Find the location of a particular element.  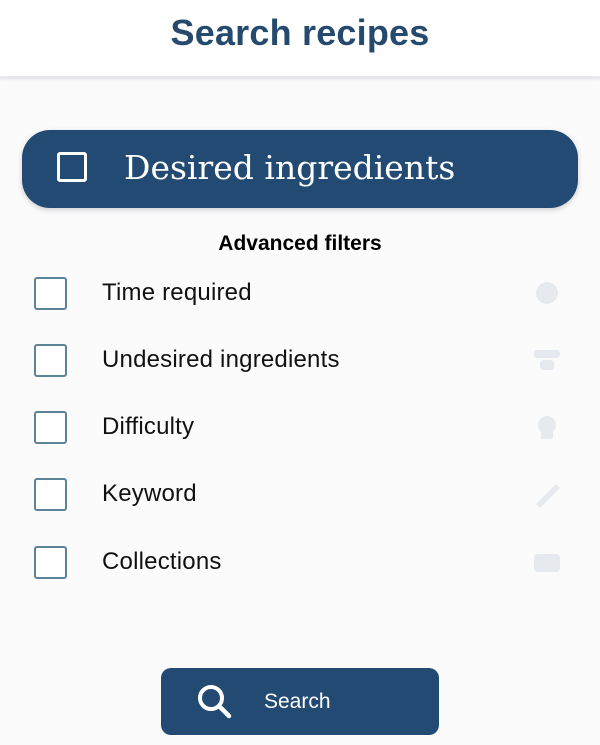

search-button-label: Search is located at coordinates (297, 701).